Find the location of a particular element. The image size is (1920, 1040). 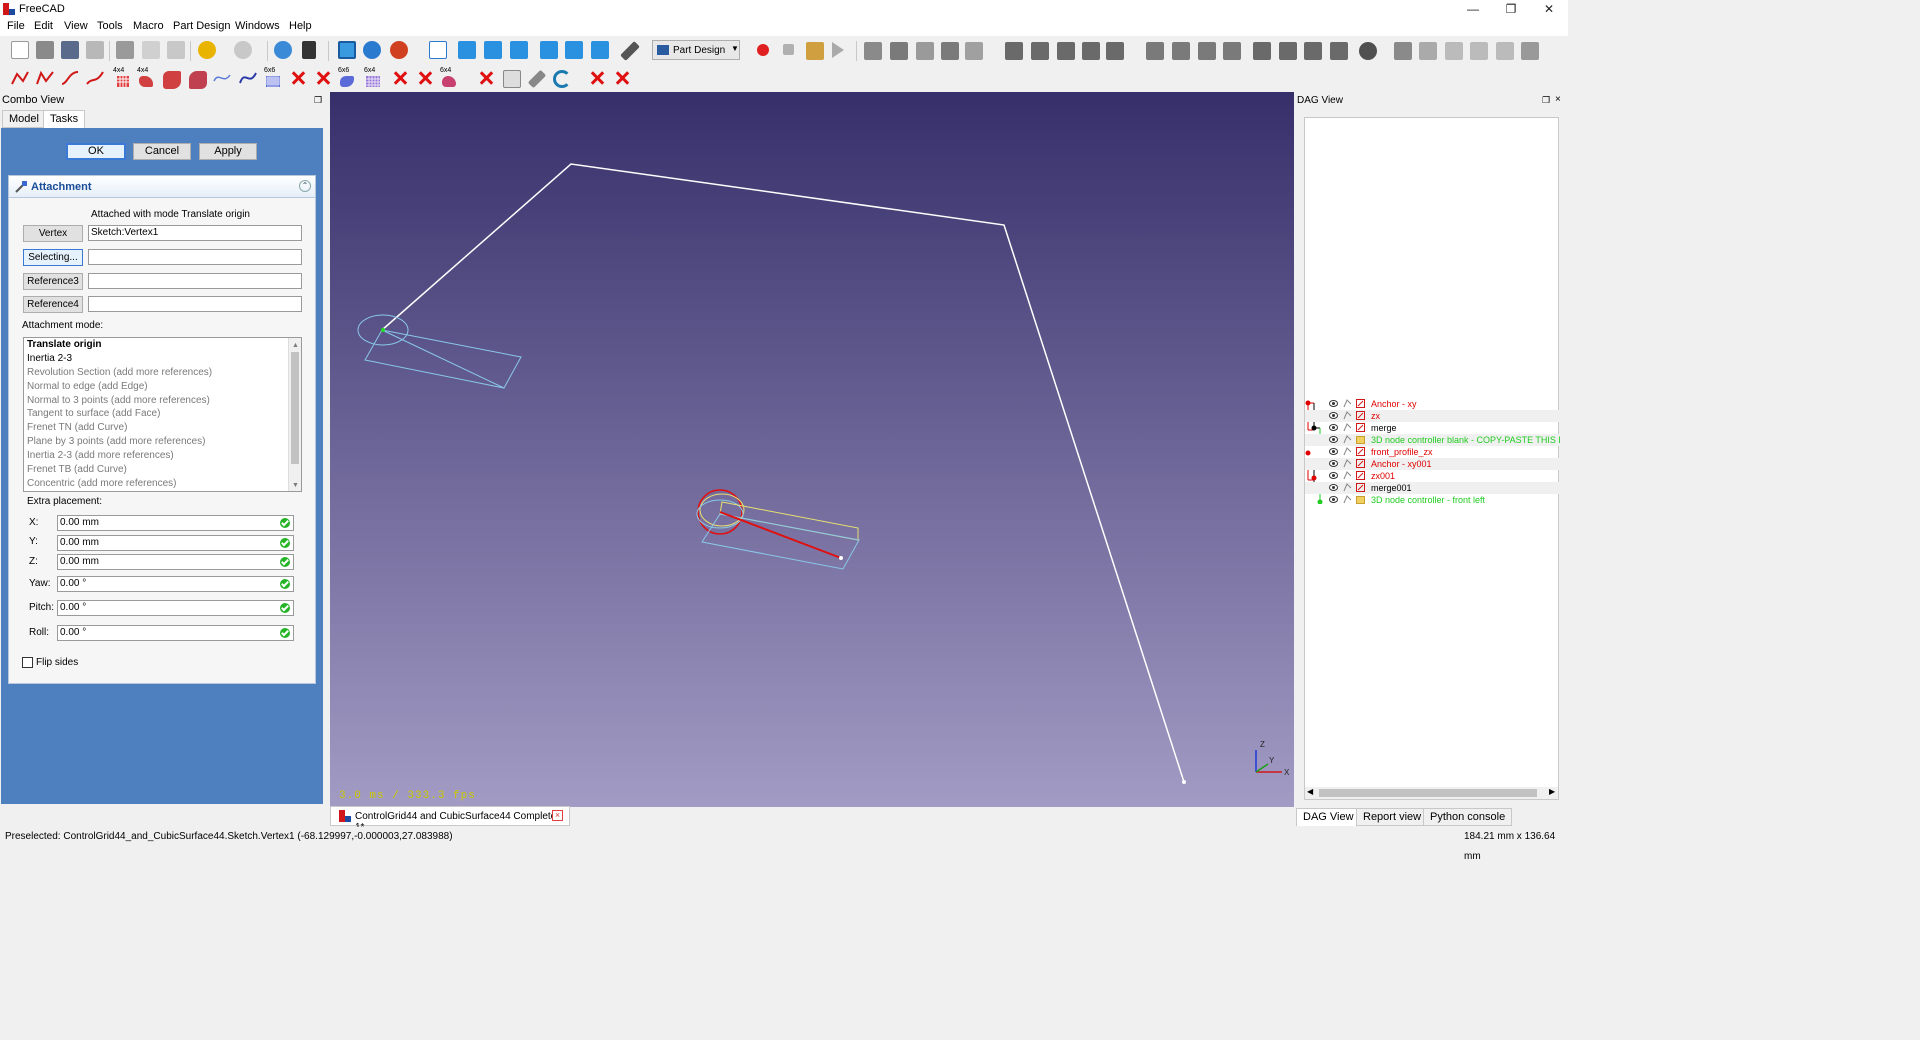

list-item: Translate origin is located at coordinates (162, 345).